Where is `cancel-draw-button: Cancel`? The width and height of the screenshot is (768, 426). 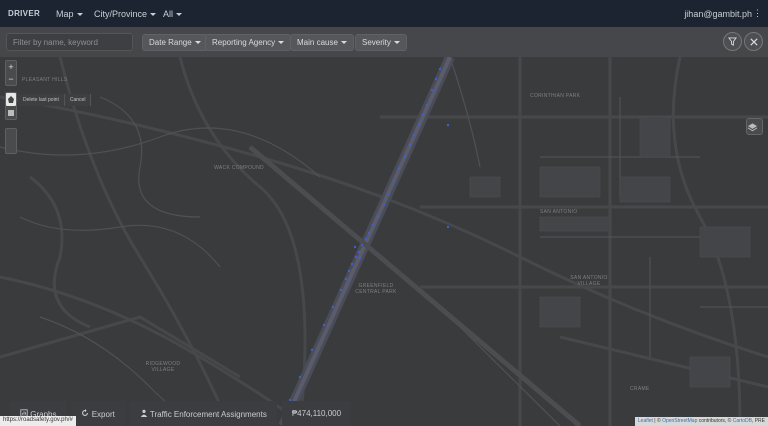
cancel-draw-button: Cancel is located at coordinates (78, 100).